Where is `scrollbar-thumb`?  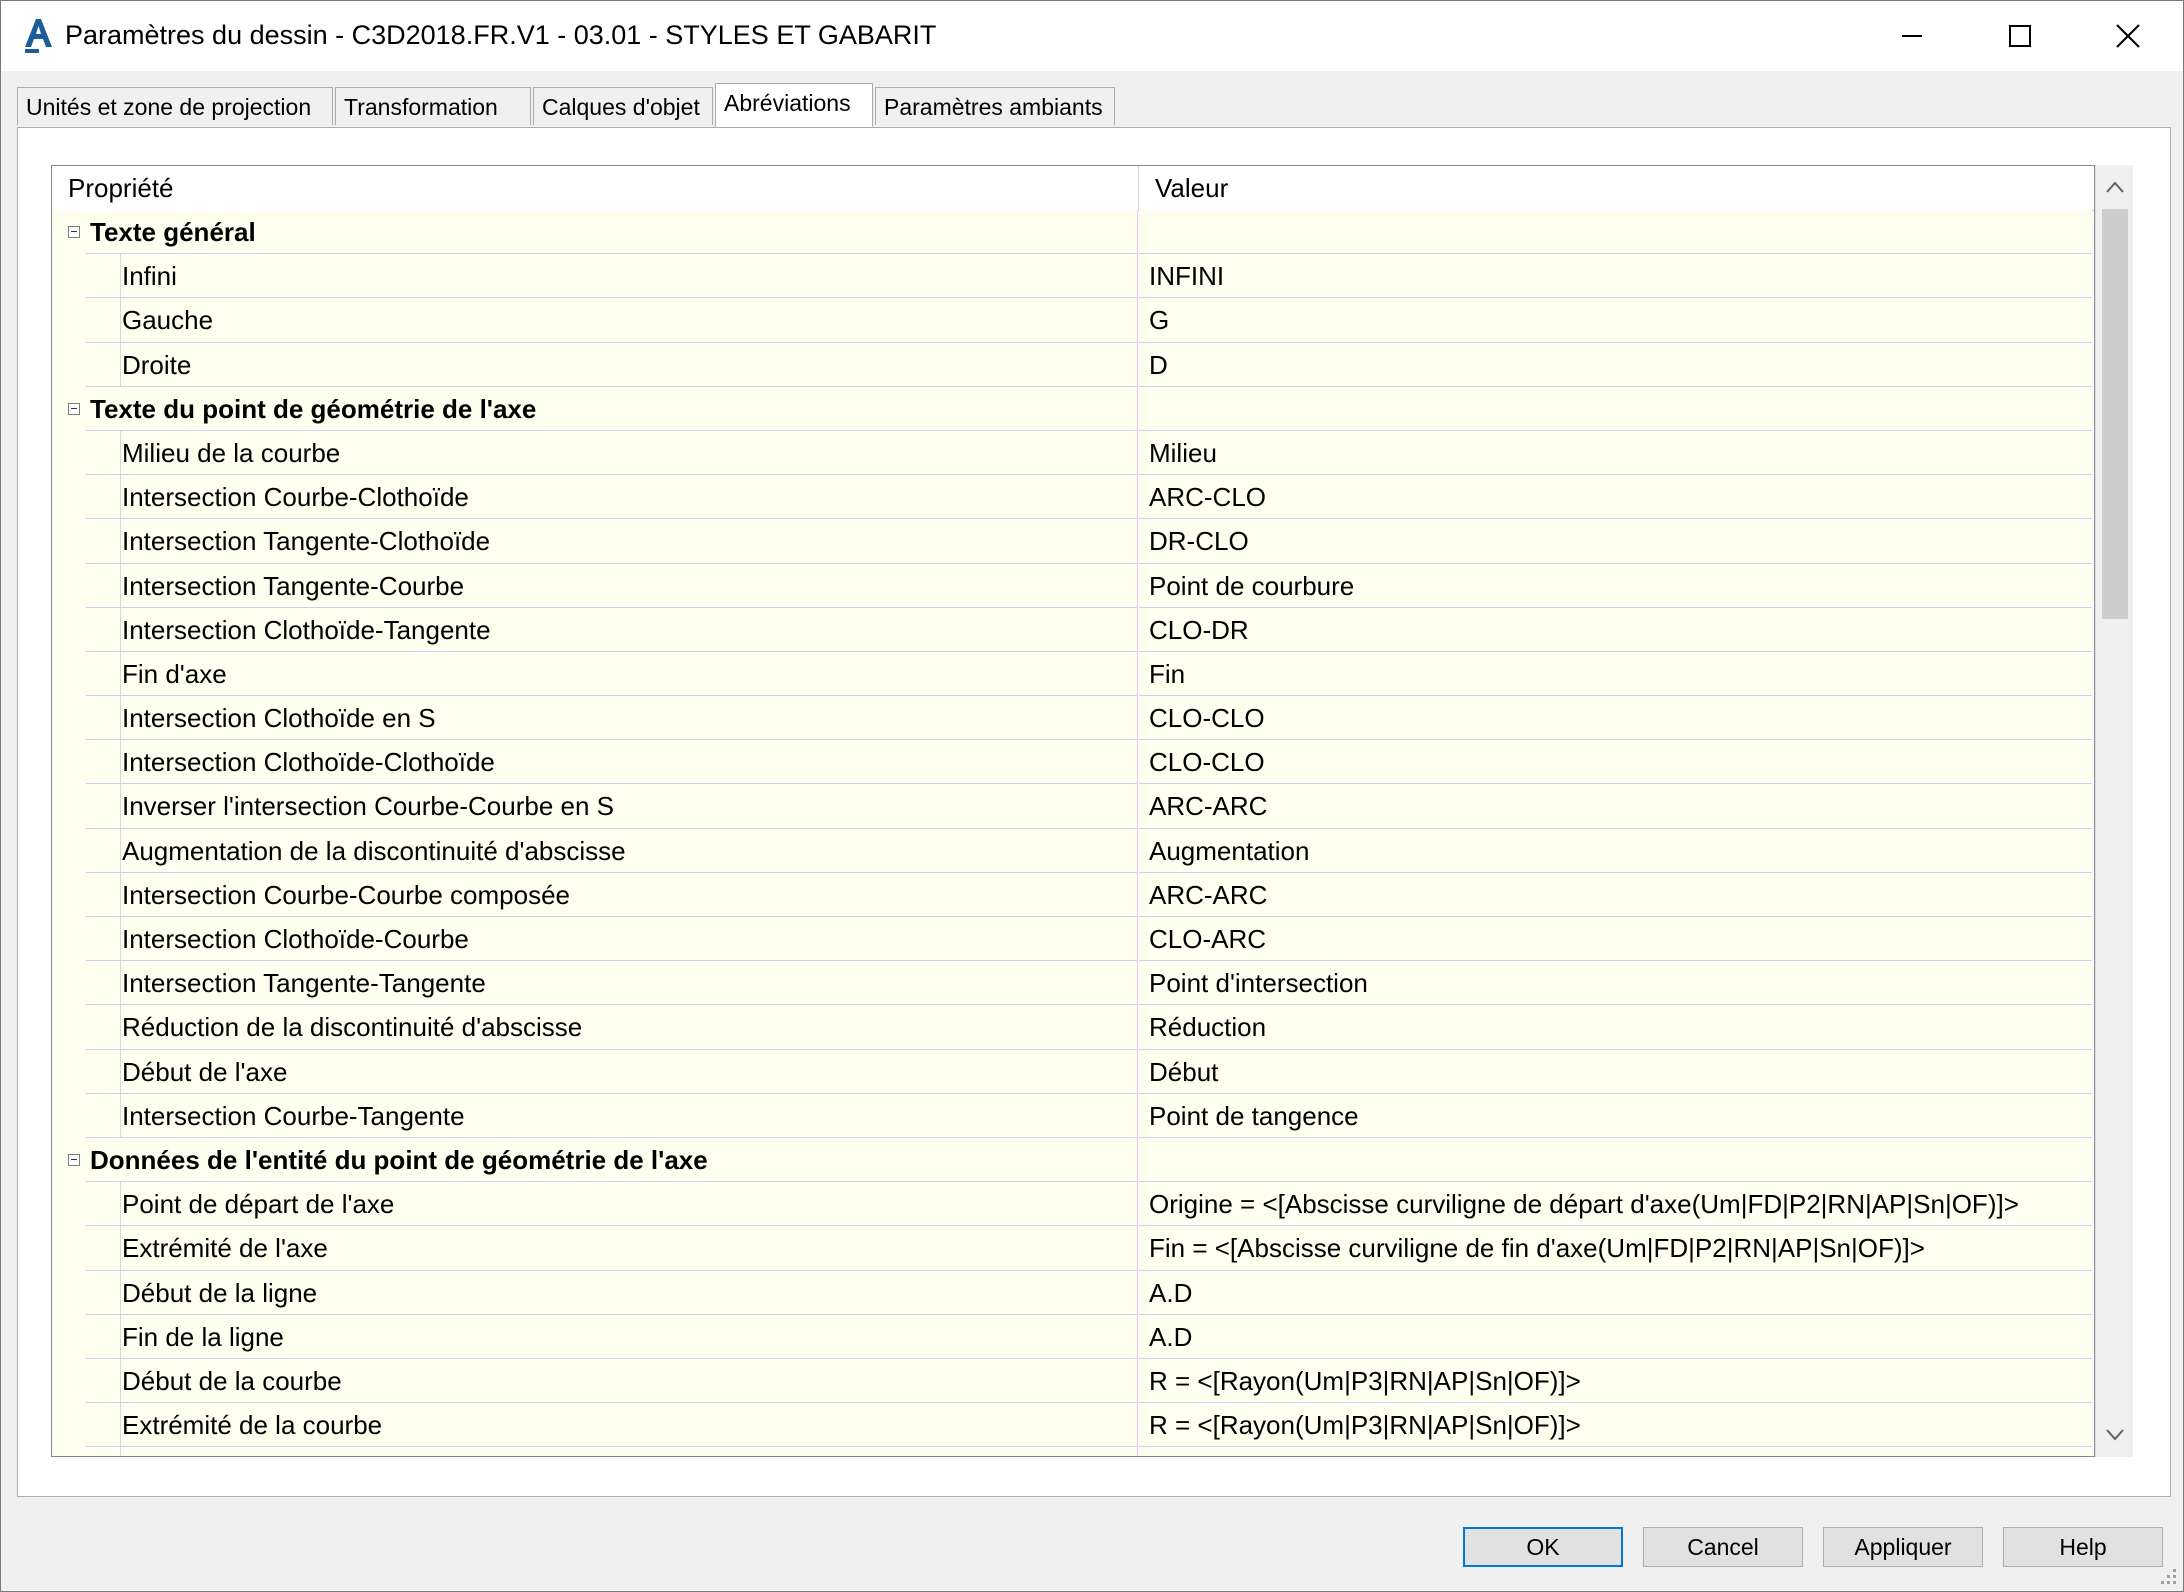
scrollbar-thumb is located at coordinates (2115, 414).